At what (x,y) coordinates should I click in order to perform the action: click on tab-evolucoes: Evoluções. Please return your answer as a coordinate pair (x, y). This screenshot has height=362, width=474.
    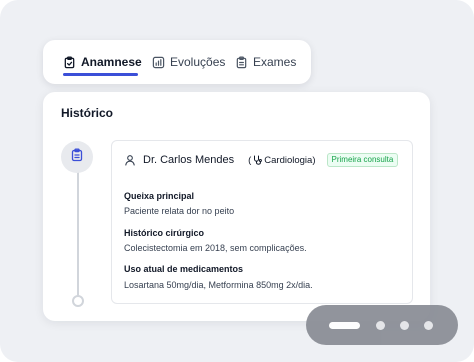
    Looking at the image, I should click on (188, 62).